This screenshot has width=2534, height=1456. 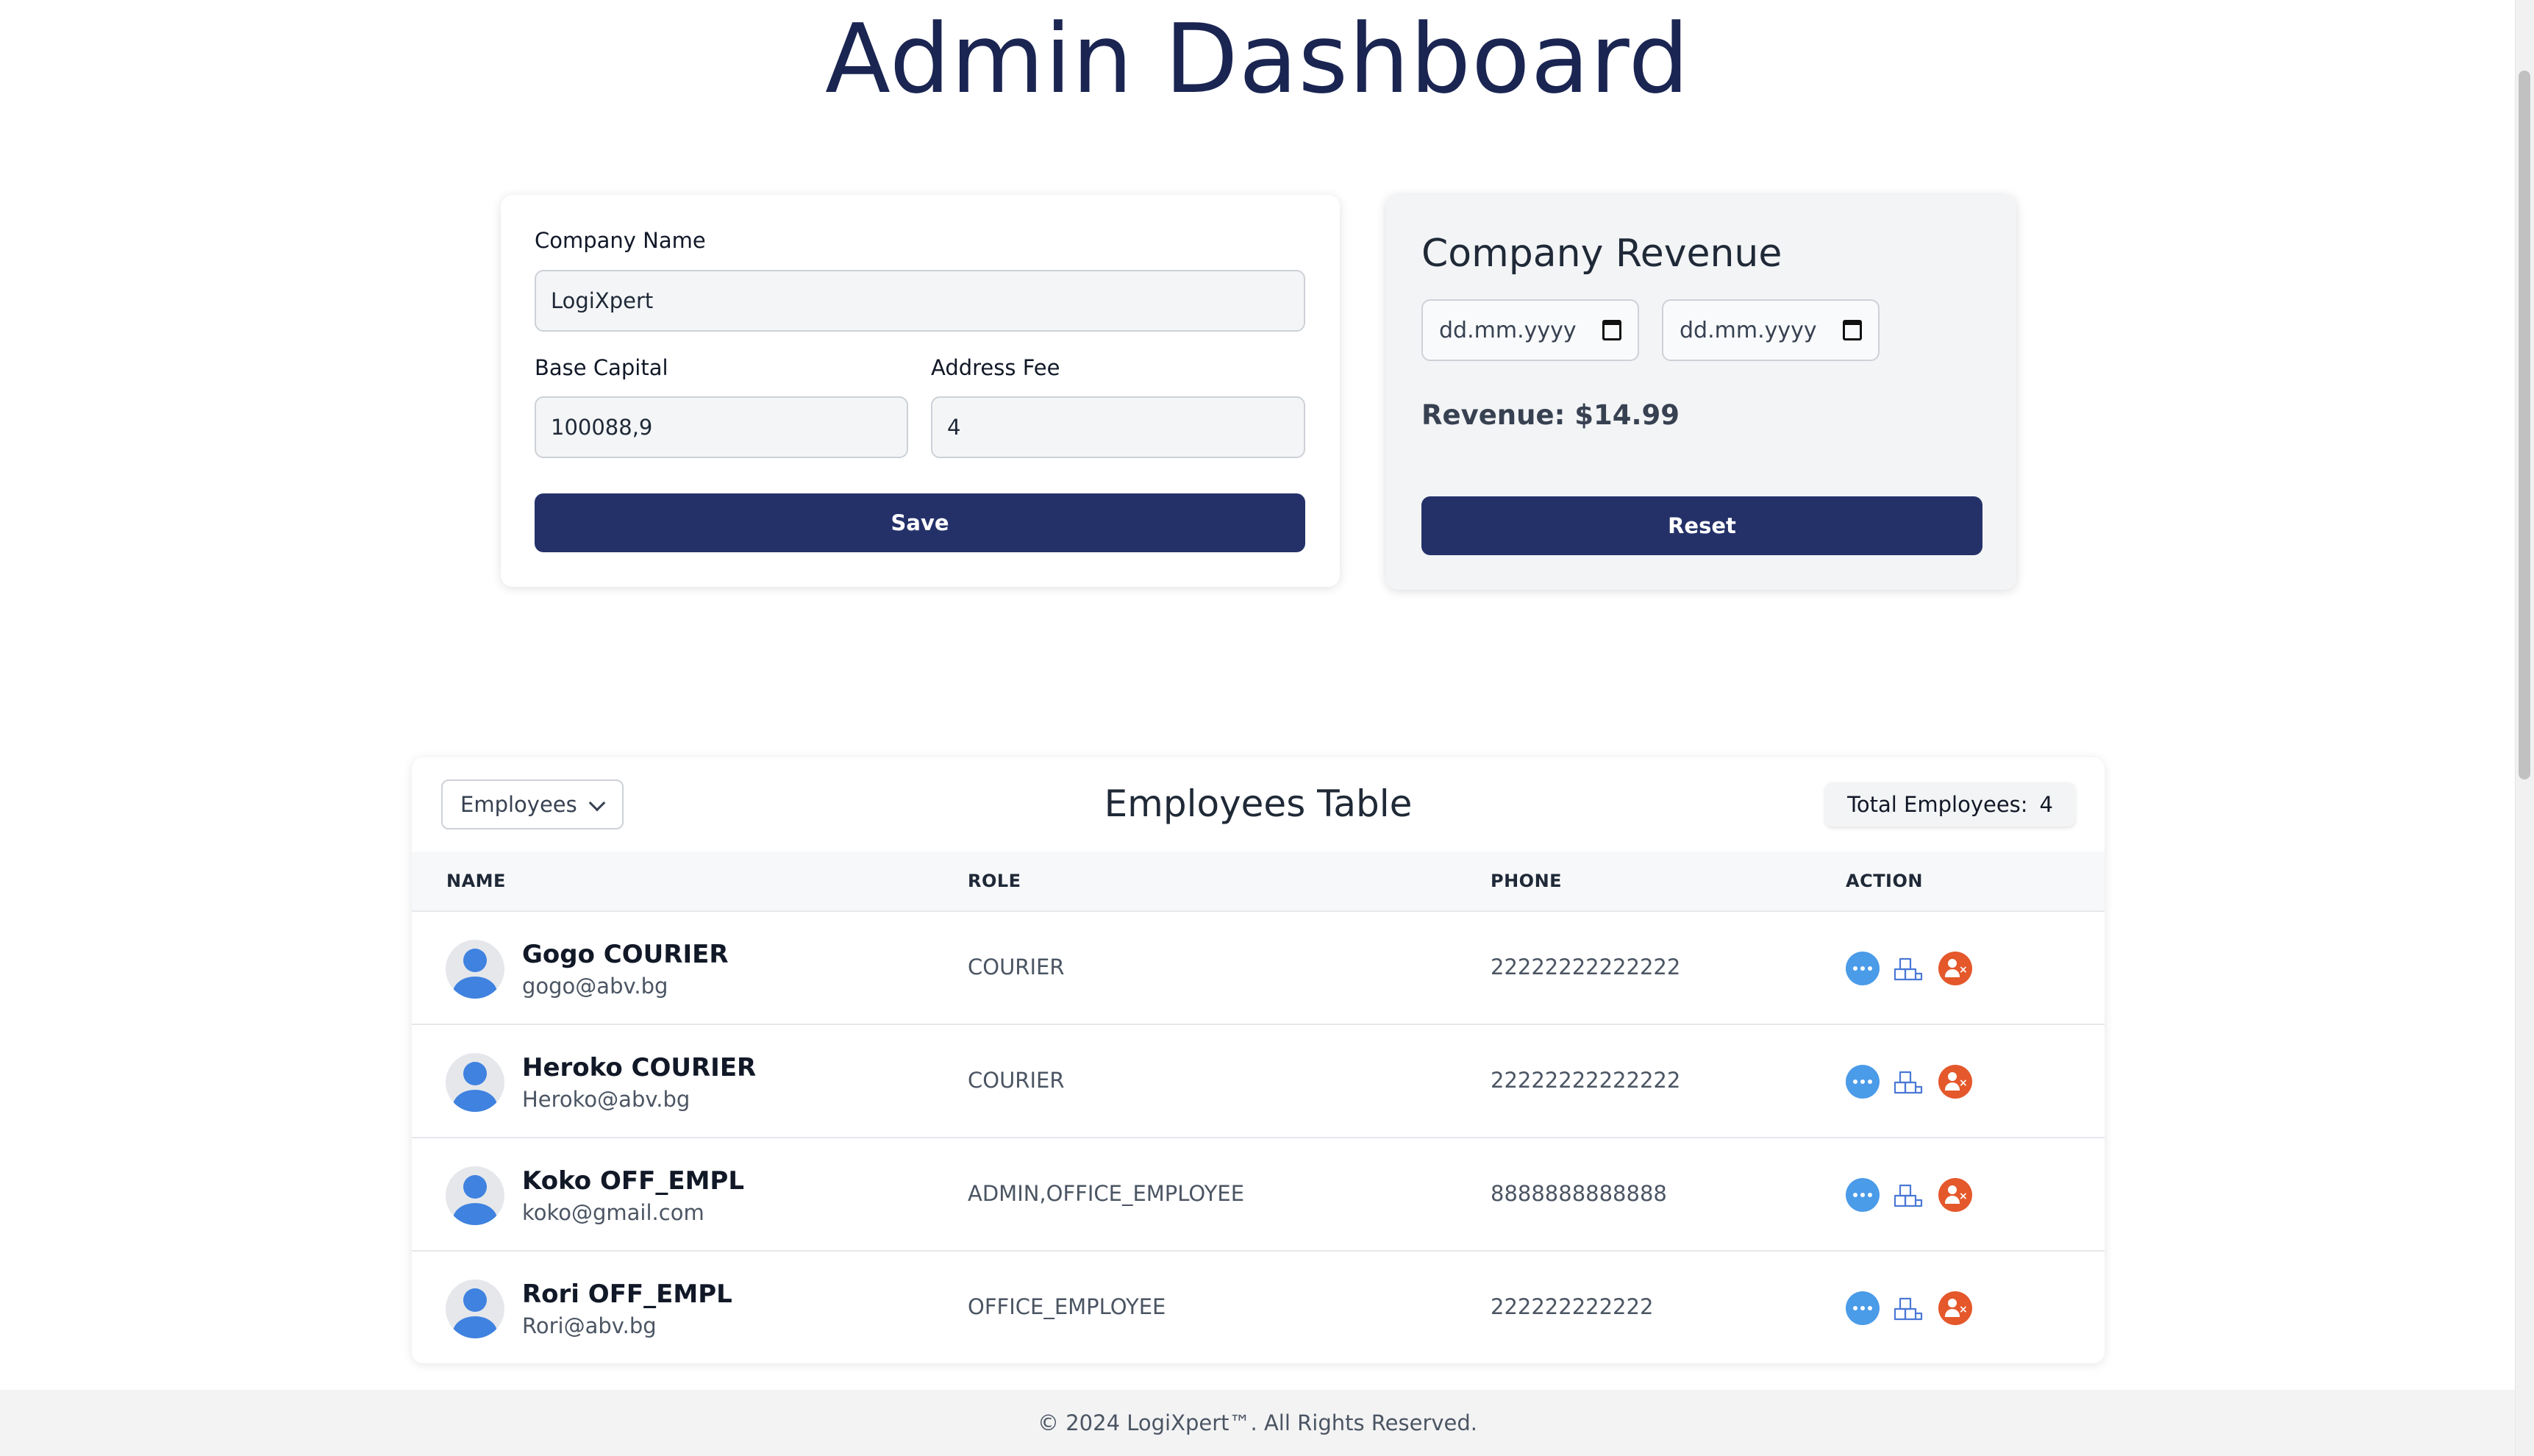 What do you see at coordinates (721, 427) in the screenshot?
I see `base-capital-input` at bounding box center [721, 427].